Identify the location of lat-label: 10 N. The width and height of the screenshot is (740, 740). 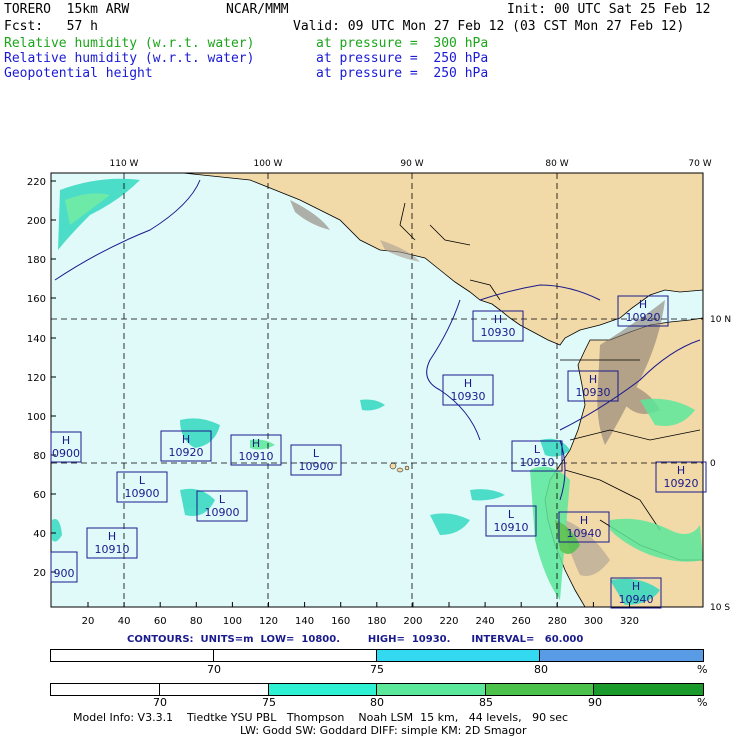
(720, 320).